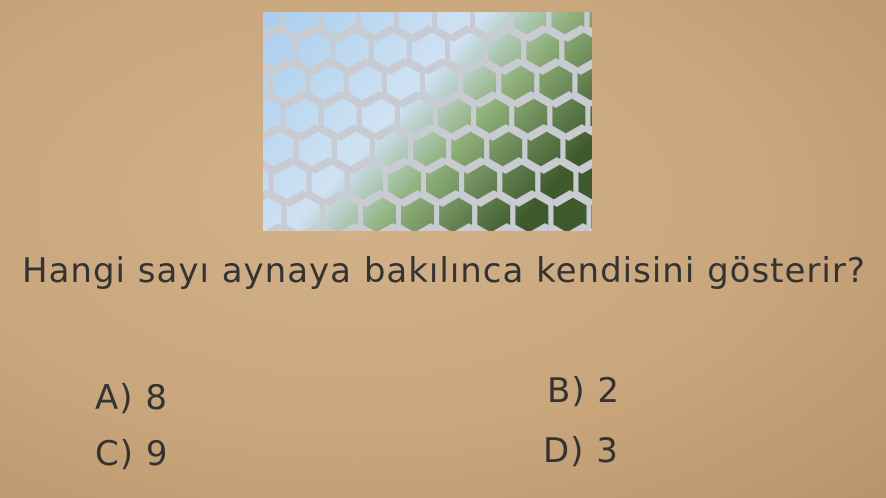 The image size is (886, 498). What do you see at coordinates (114, 398) in the screenshot?
I see `option-a-letter: A)` at bounding box center [114, 398].